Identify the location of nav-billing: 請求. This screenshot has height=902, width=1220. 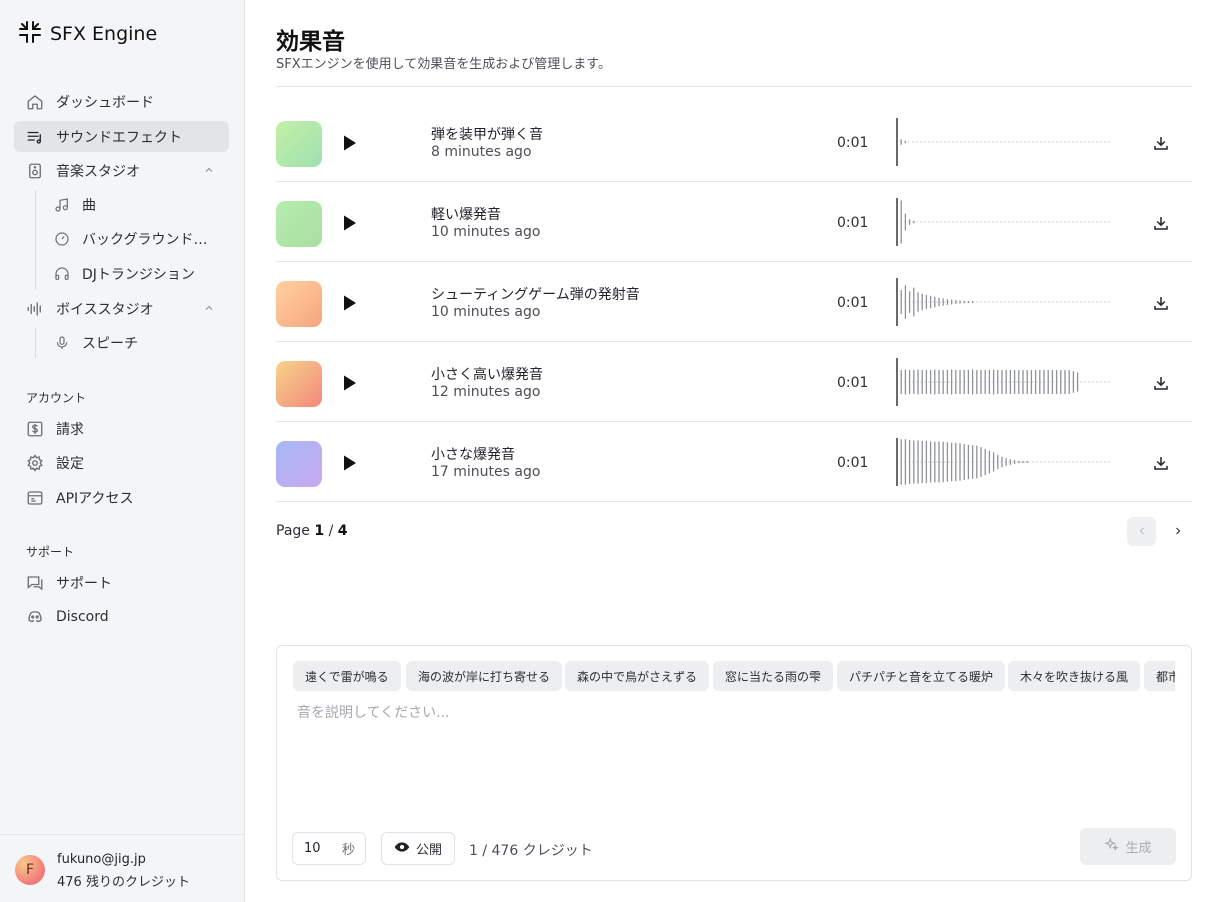
(121, 428).